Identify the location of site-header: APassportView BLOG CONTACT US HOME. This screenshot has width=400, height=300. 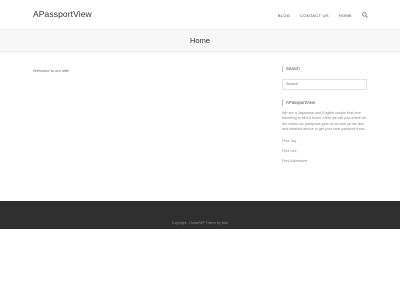
(200, 14).